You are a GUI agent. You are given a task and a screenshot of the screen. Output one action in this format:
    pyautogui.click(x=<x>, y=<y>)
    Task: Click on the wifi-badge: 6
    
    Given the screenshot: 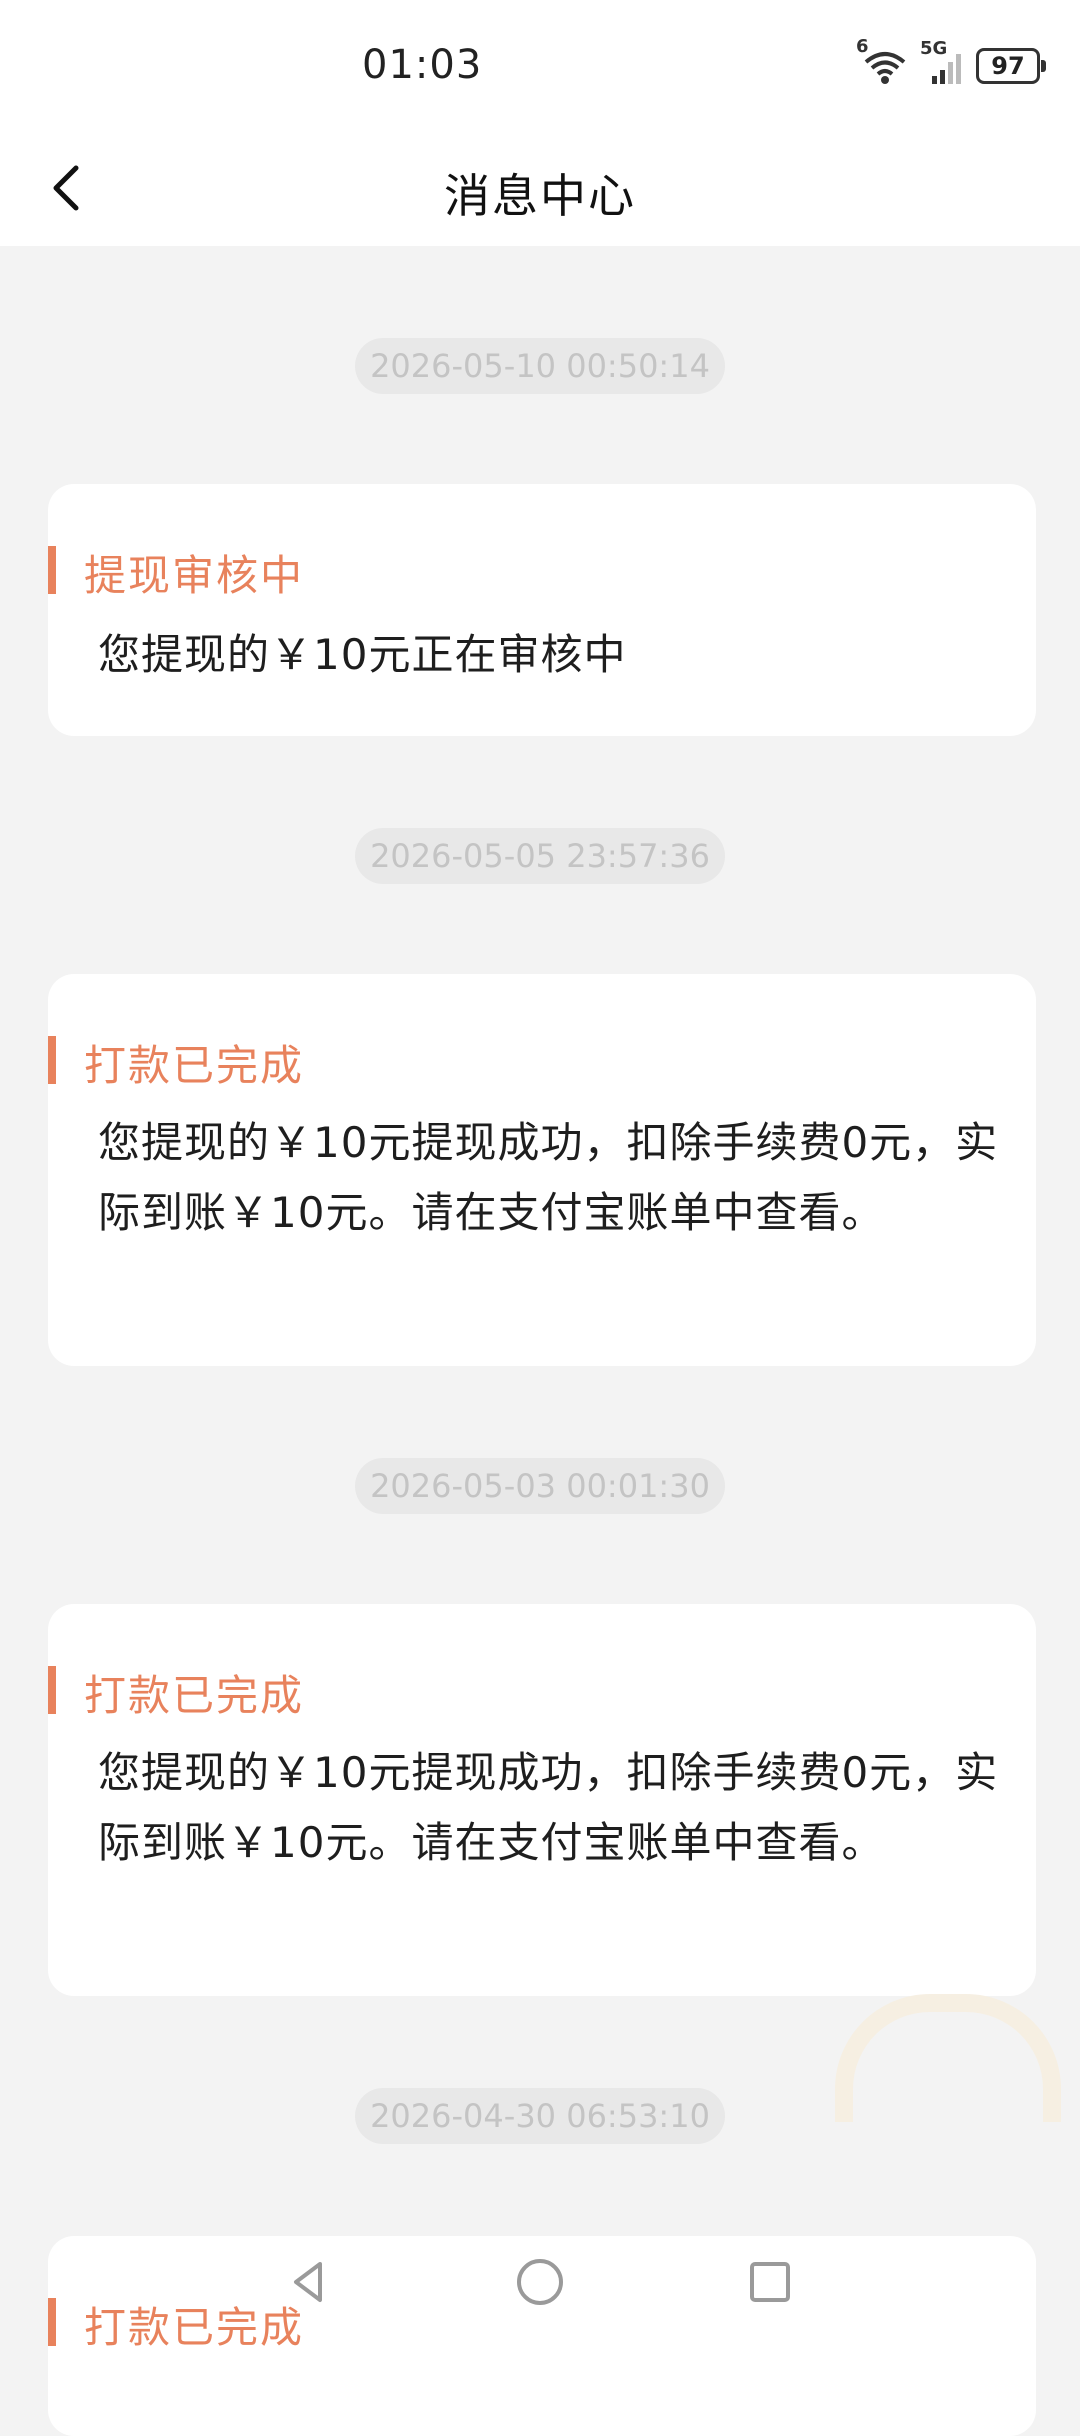 What is the action you would take?
    pyautogui.click(x=862, y=46)
    